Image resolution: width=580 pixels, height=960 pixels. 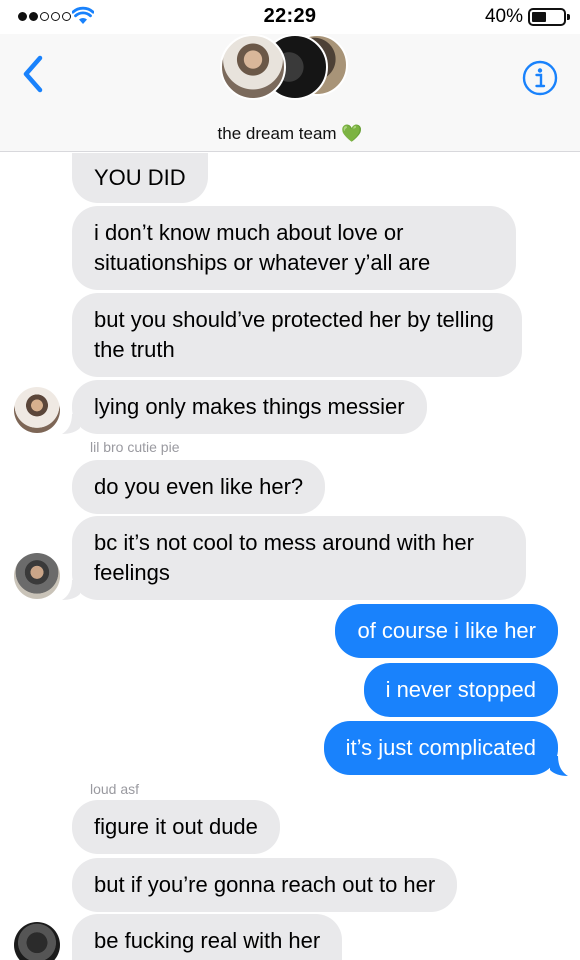 What do you see at coordinates (265, 885) in the screenshot?
I see `message-bubble-incoming: but if you’re gonna reach out to her` at bounding box center [265, 885].